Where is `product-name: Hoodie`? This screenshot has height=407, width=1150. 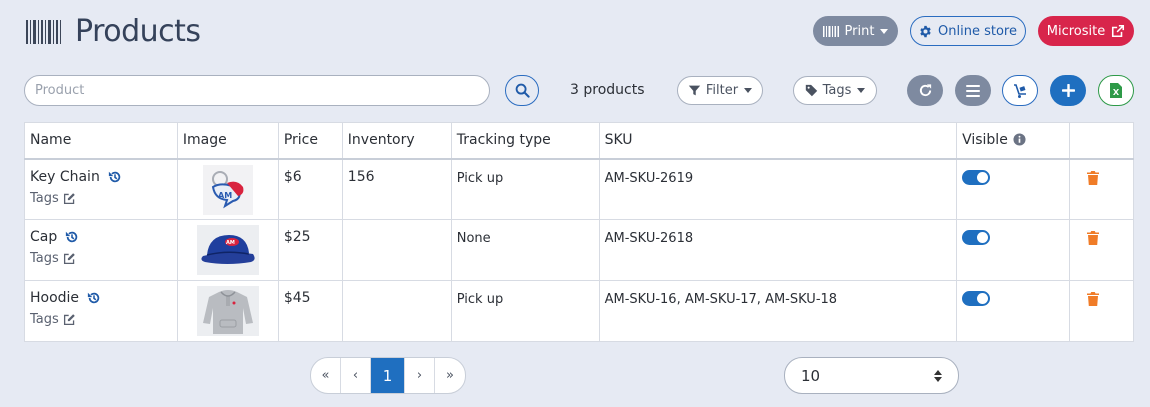 product-name: Hoodie is located at coordinates (54, 298).